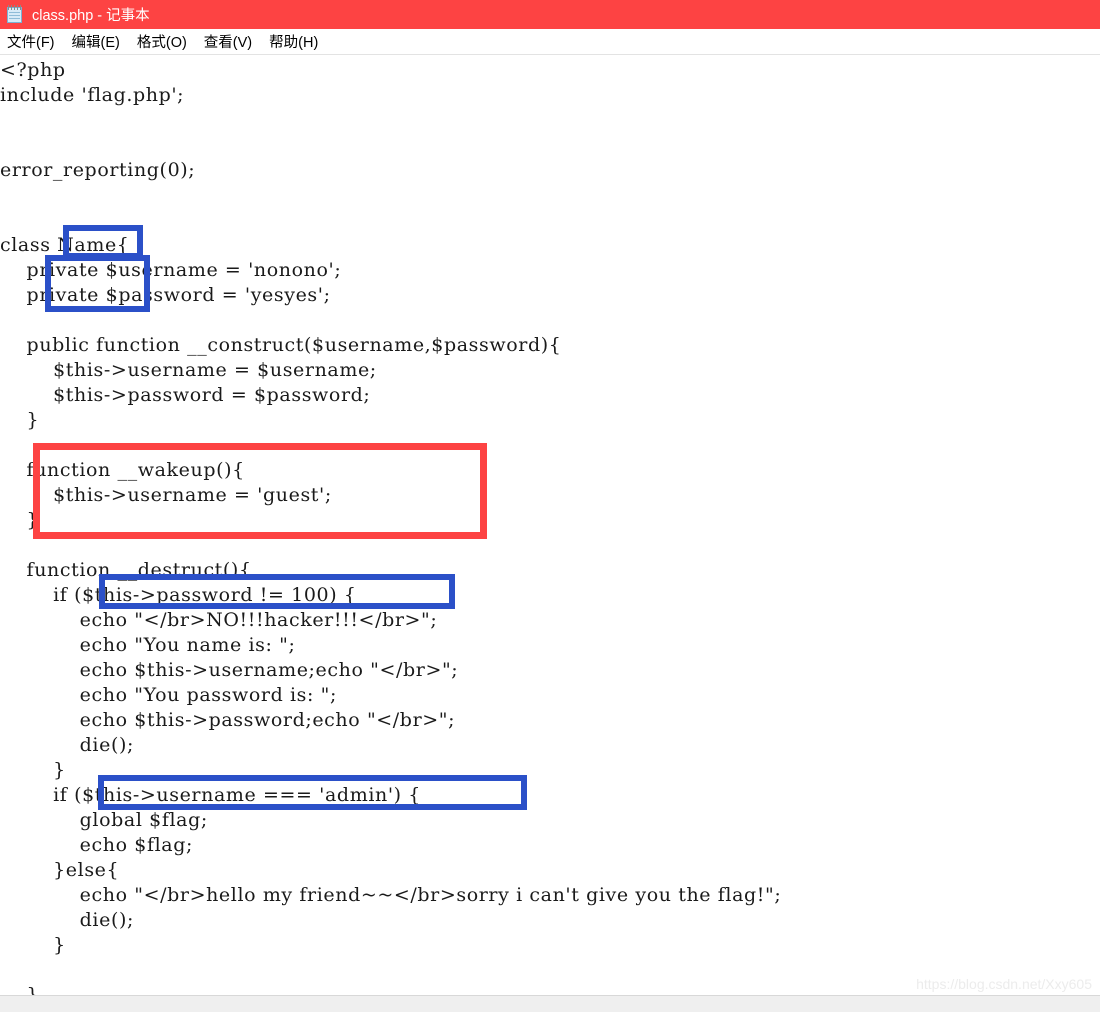 This screenshot has width=1100, height=1012. I want to click on menu-item-file: 文件(F), so click(31, 41).